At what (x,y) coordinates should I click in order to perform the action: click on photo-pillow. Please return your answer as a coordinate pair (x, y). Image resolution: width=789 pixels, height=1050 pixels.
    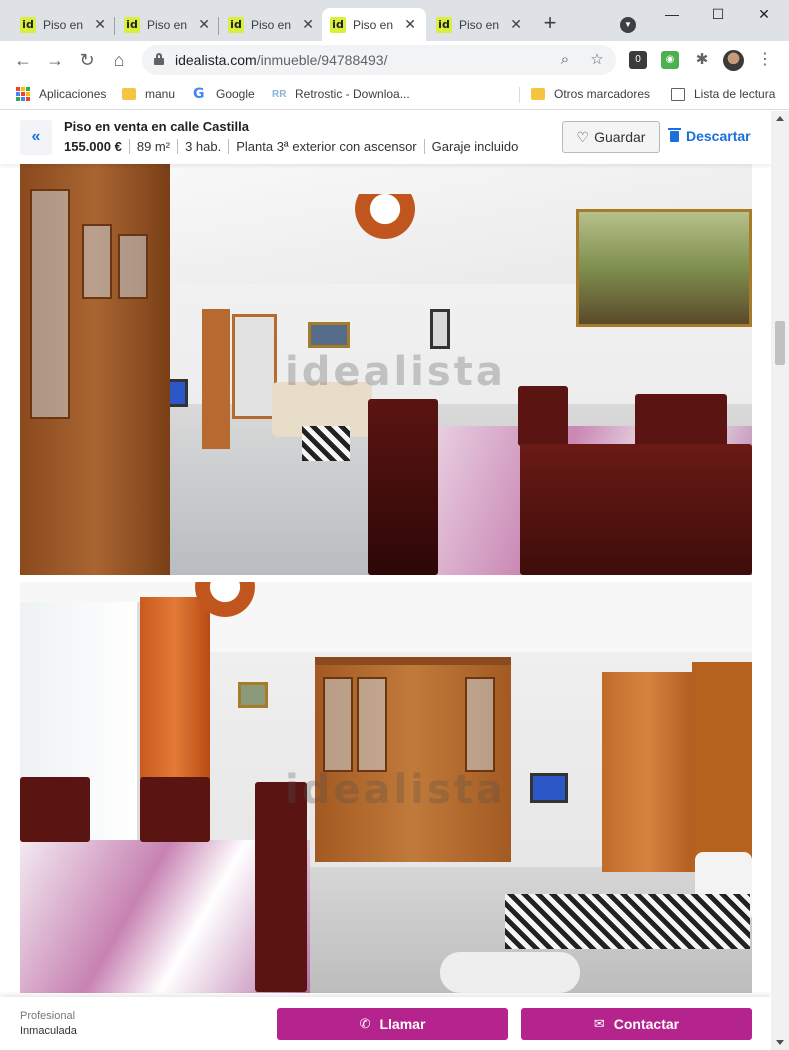
    Looking at the image, I should click on (510, 972).